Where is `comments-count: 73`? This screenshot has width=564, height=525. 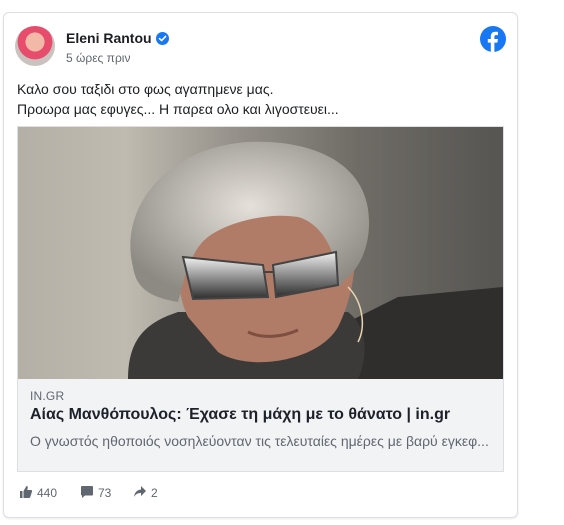
comments-count: 73 is located at coordinates (105, 493).